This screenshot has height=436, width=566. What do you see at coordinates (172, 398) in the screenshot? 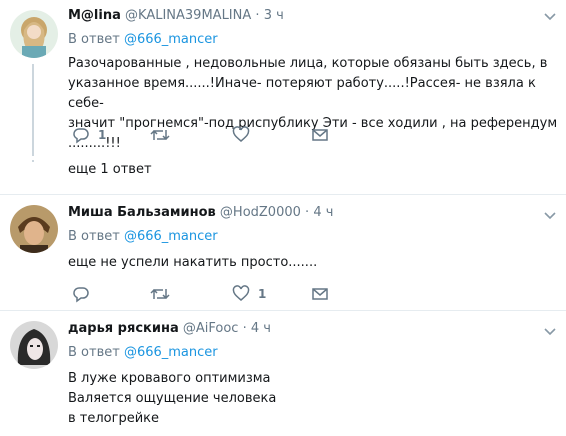
I see `tweet-text-line: Валяется ощущение человека` at bounding box center [172, 398].